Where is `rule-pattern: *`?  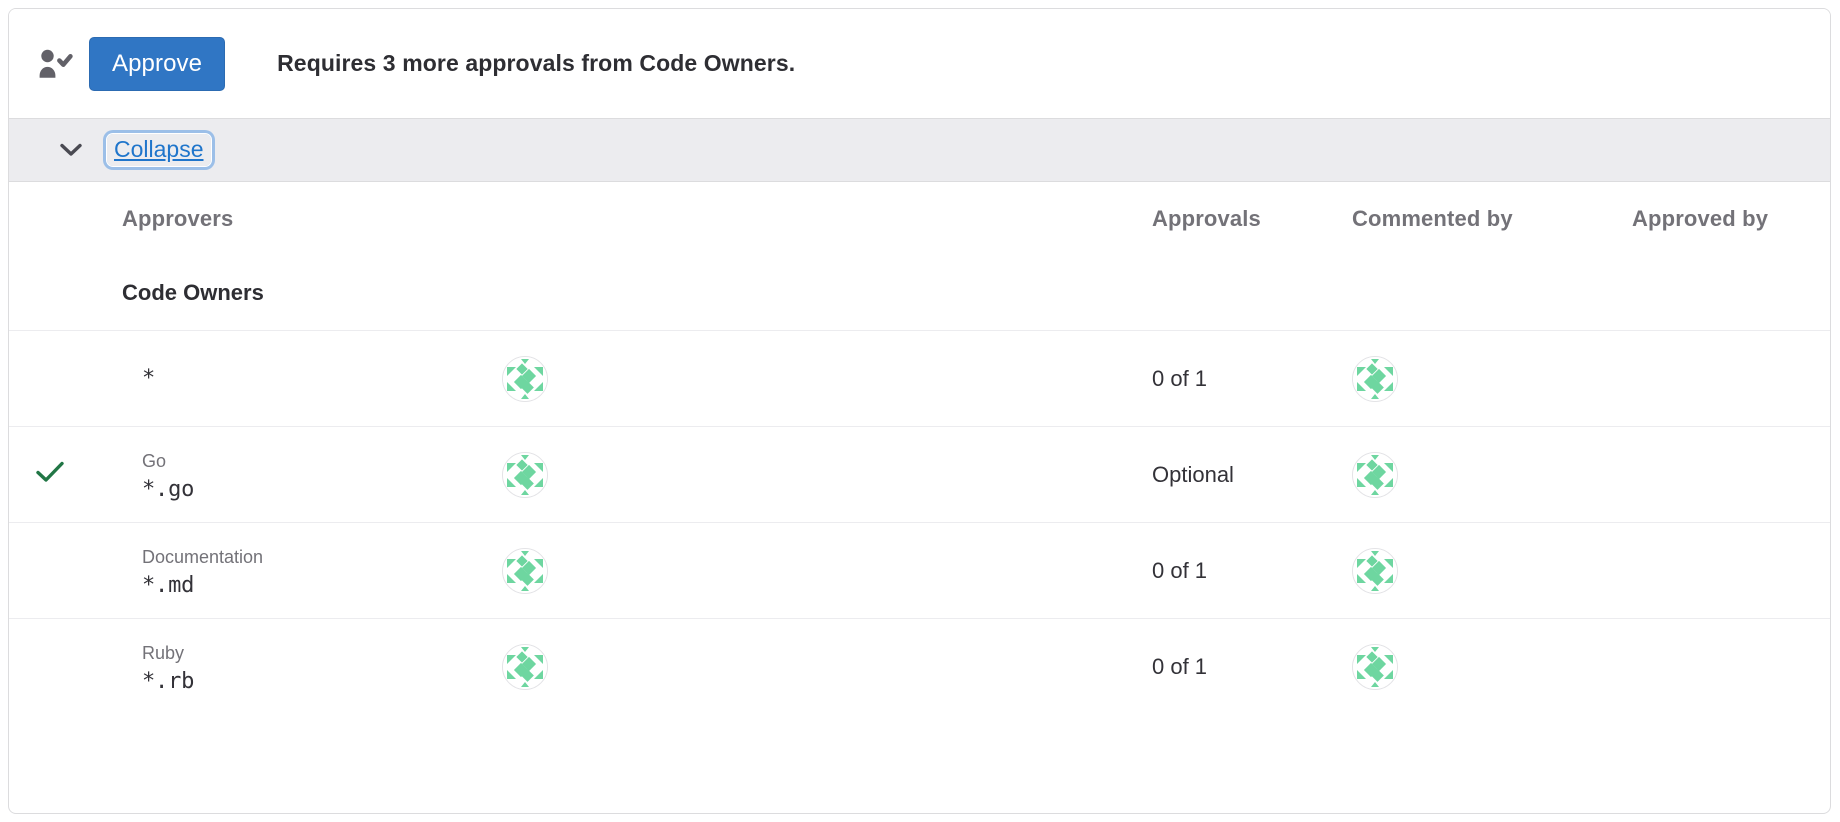 rule-pattern: * is located at coordinates (149, 378).